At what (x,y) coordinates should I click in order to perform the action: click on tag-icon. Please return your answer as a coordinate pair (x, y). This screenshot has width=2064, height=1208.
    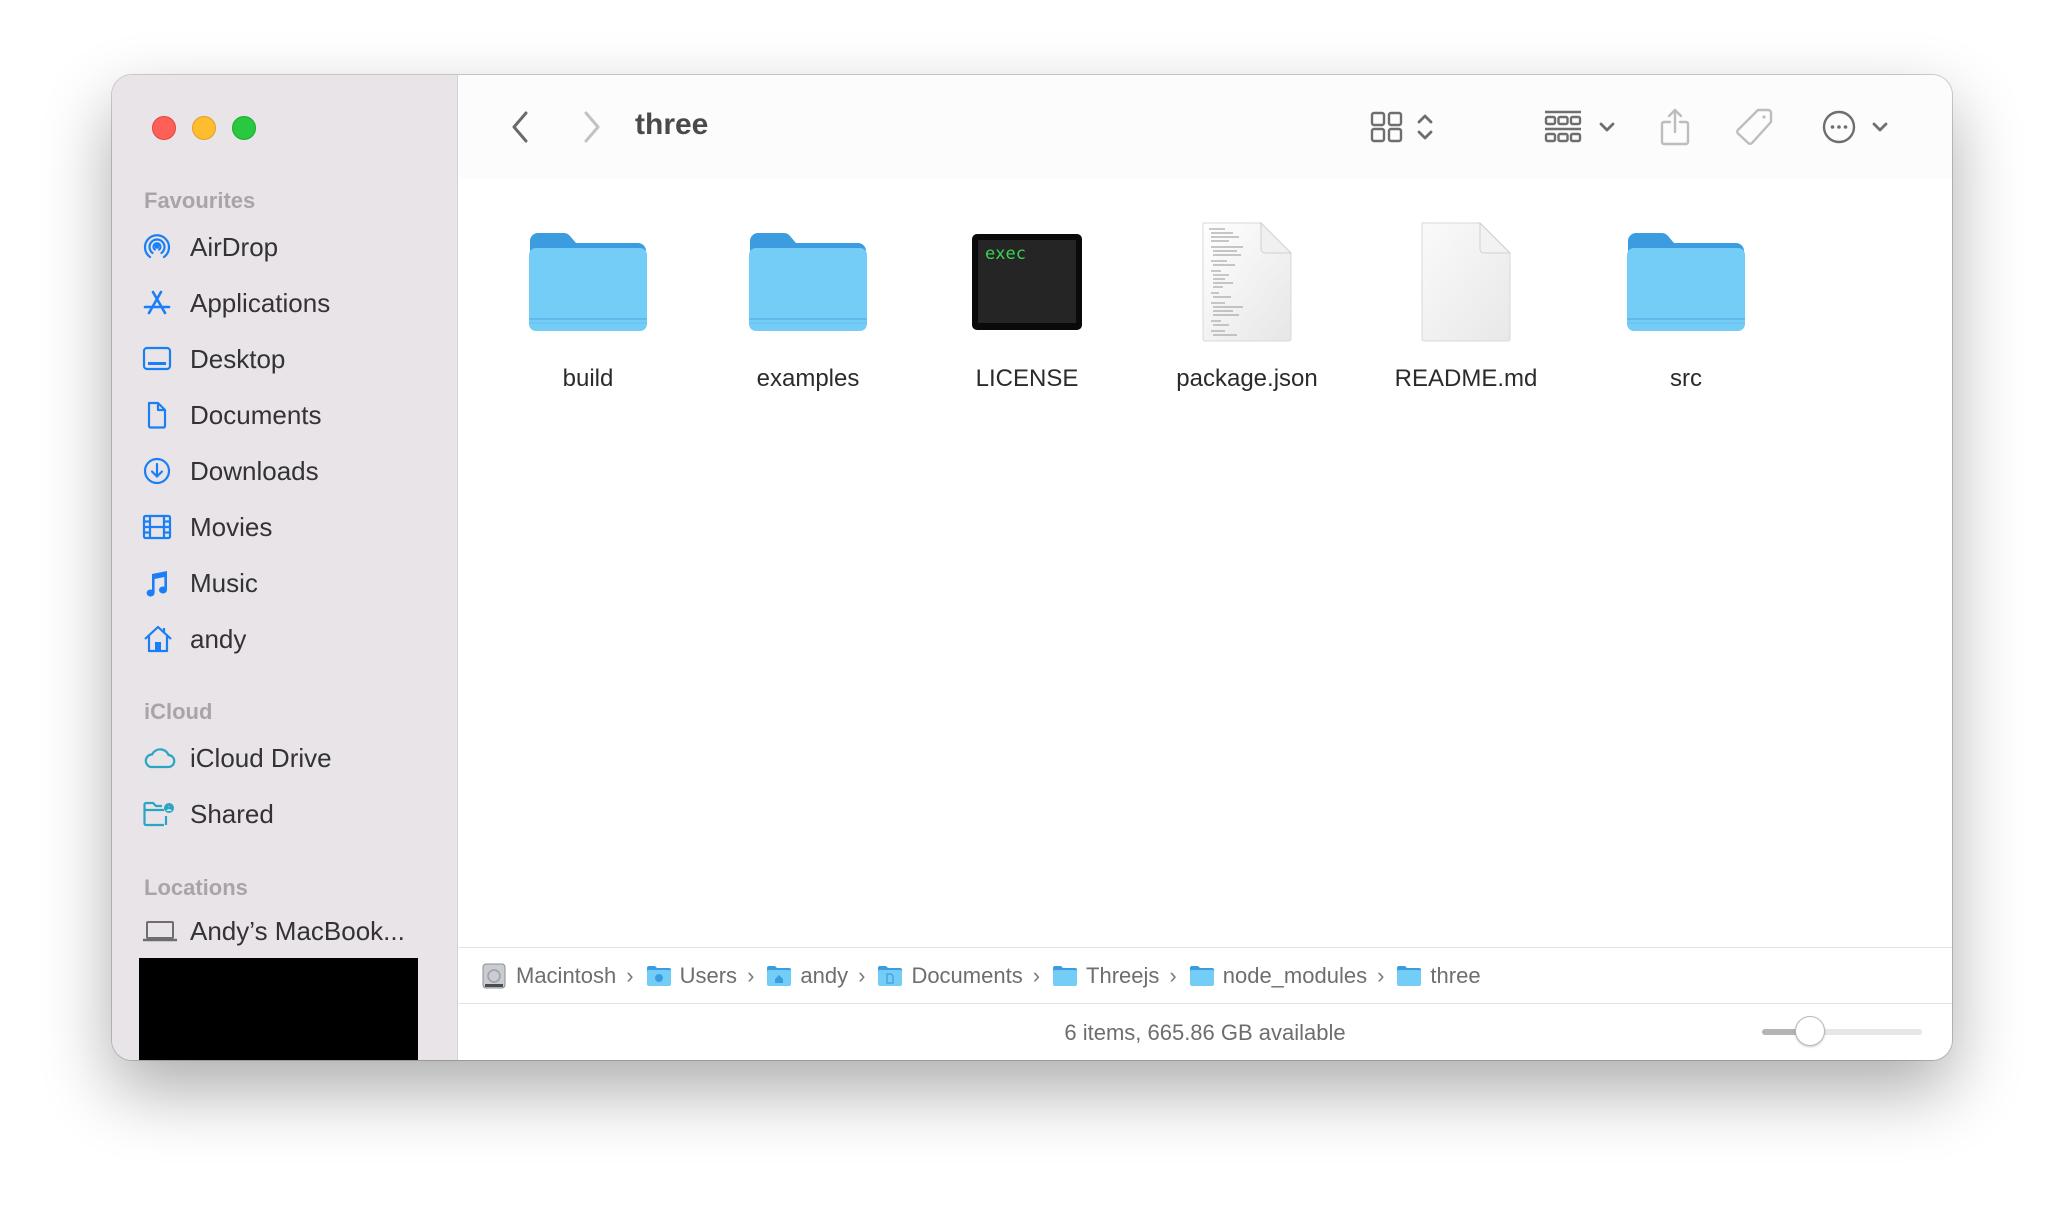
    Looking at the image, I should click on (1754, 127).